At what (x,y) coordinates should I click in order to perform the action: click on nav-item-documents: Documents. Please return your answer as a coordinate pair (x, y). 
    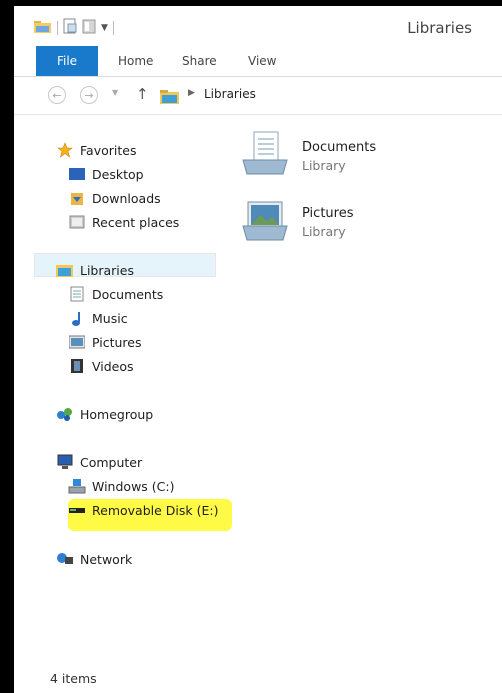
    Looking at the image, I should click on (115, 294).